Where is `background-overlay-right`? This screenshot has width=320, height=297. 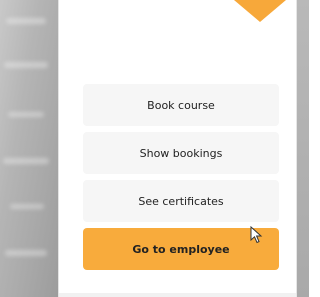
background-overlay-right is located at coordinates (303, 148).